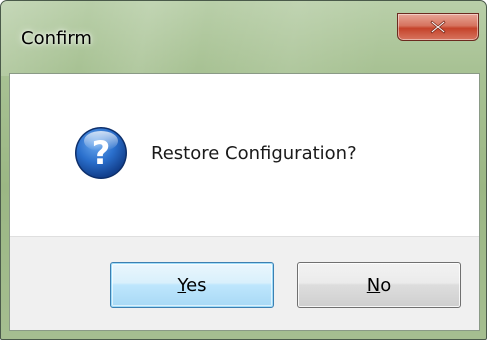 This screenshot has width=487, height=340. I want to click on close-icon, so click(438, 27).